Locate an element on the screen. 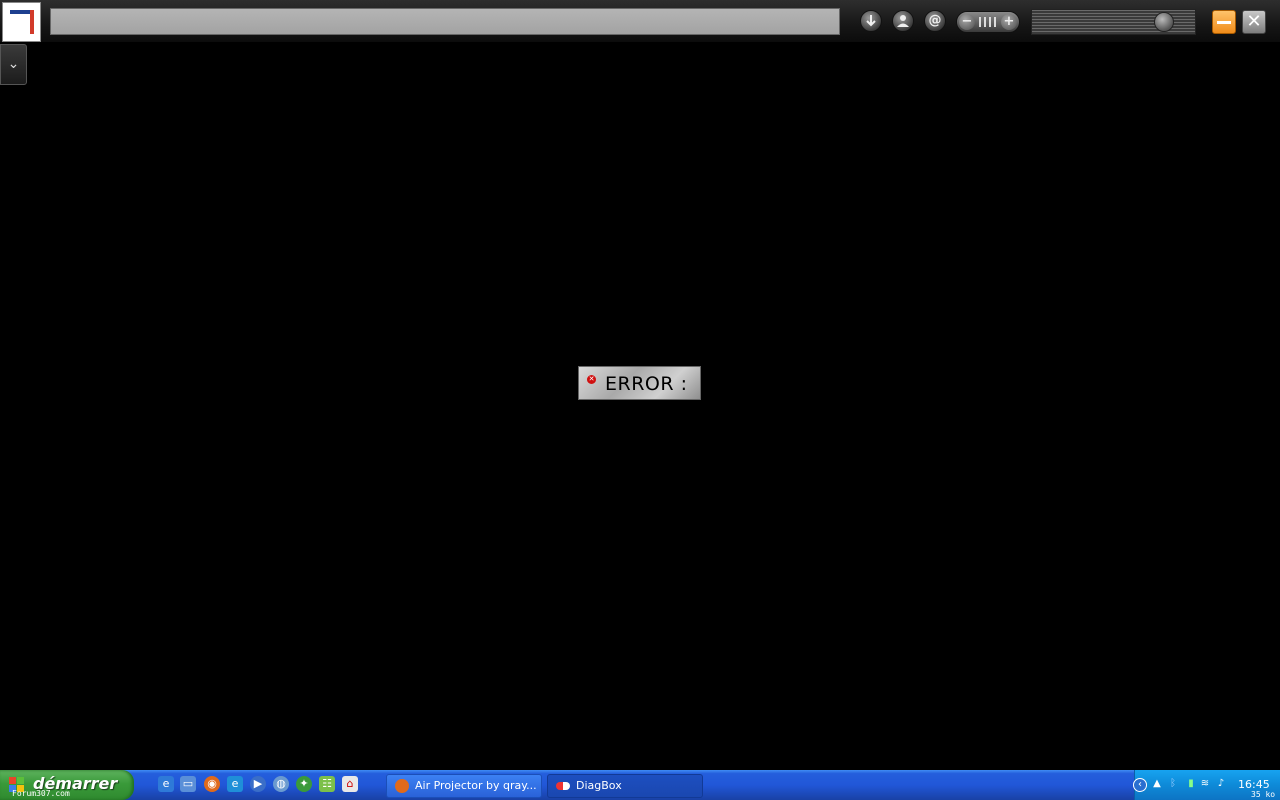  diagbox-icon is located at coordinates (563, 786).